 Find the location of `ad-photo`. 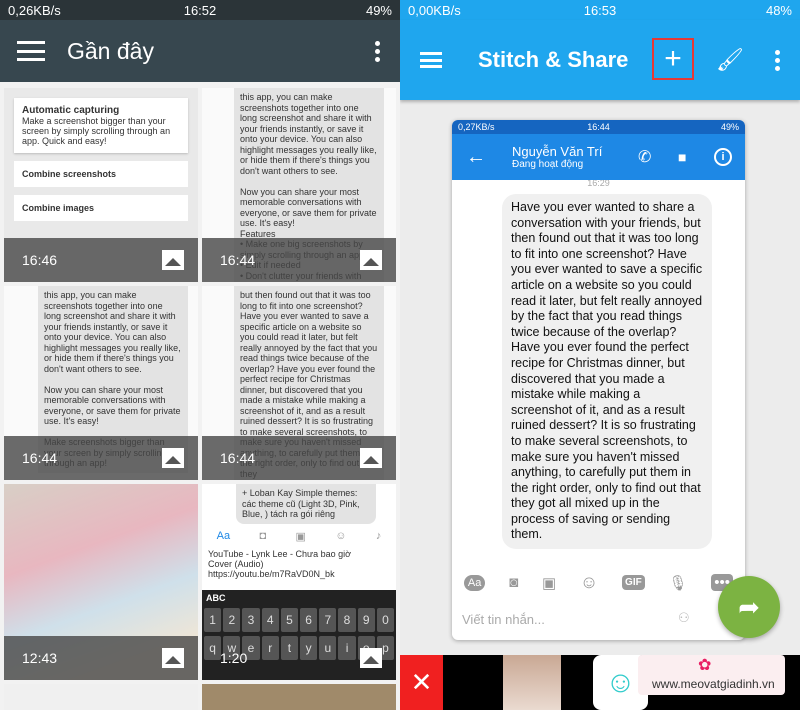

ad-photo is located at coordinates (532, 682).